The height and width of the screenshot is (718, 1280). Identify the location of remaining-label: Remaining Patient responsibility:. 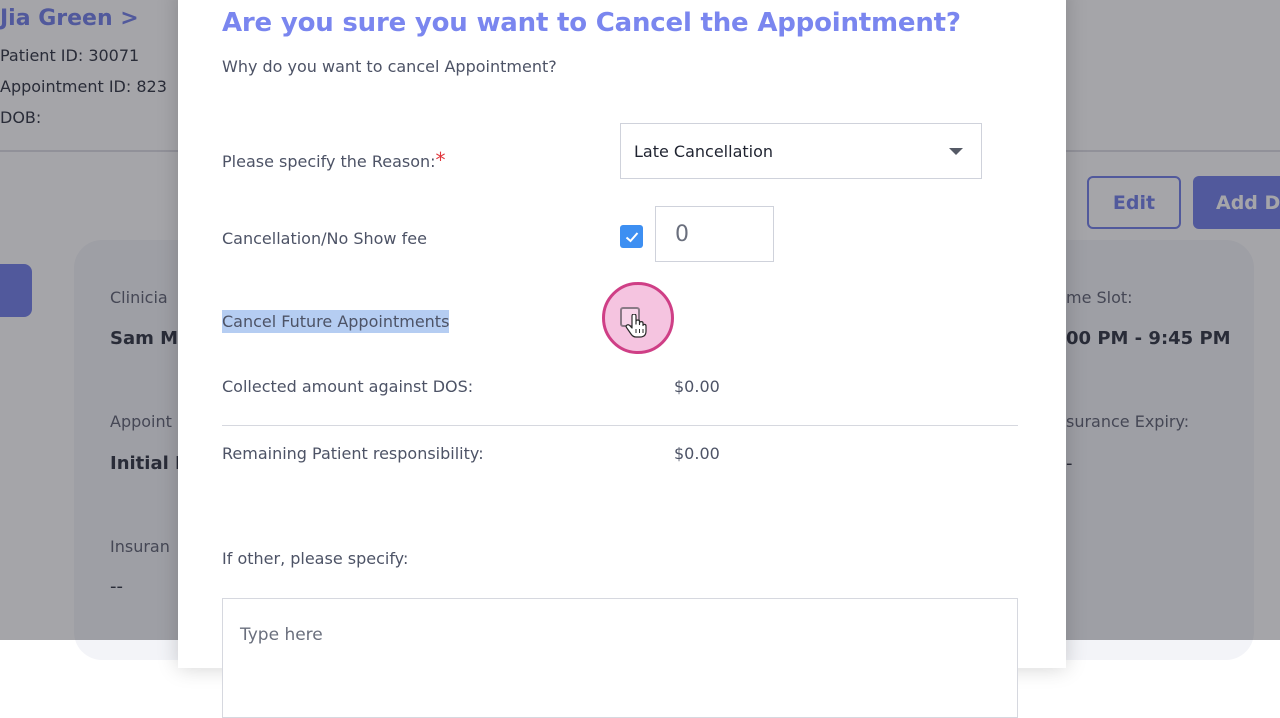
(353, 453).